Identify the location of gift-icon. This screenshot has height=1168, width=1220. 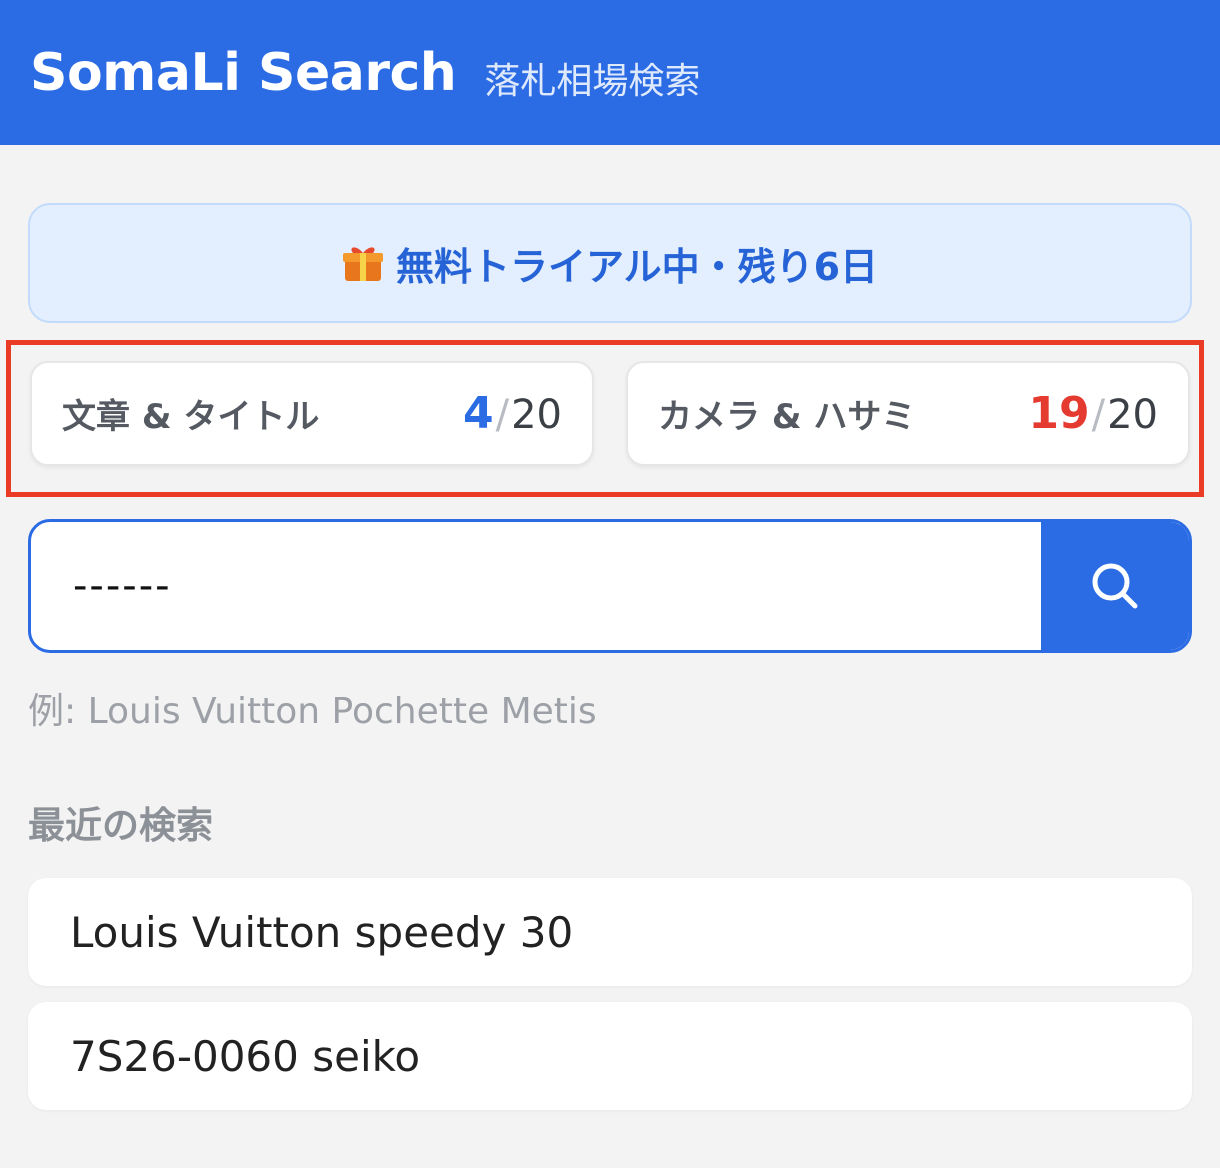
(362, 264).